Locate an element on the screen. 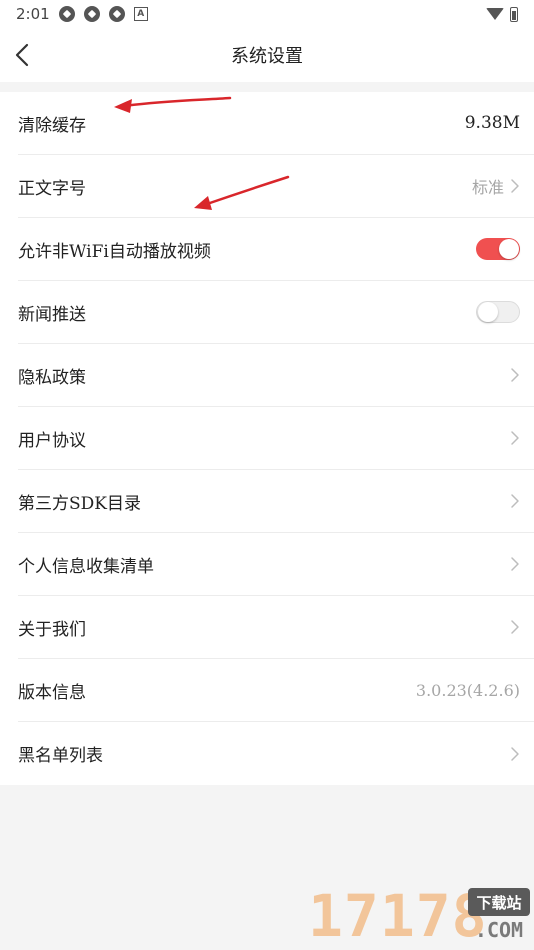  setting-label: 版本信息 is located at coordinates (52, 692).